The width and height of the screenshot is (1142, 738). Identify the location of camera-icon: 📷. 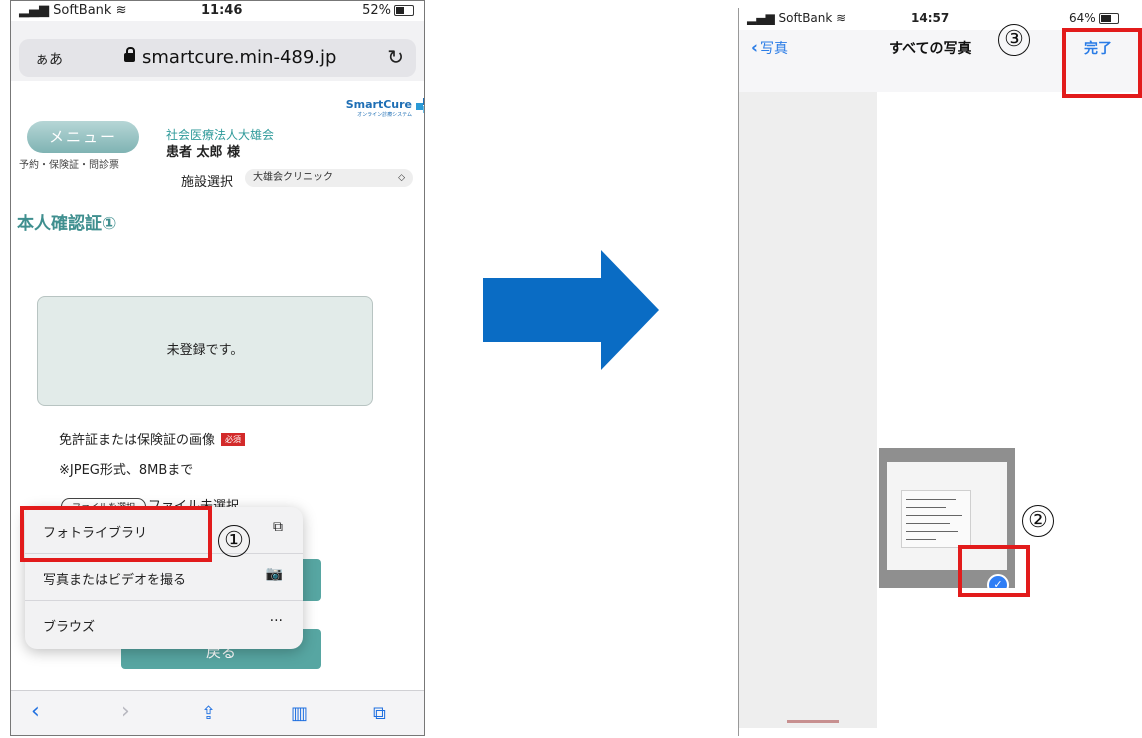
(274, 574).